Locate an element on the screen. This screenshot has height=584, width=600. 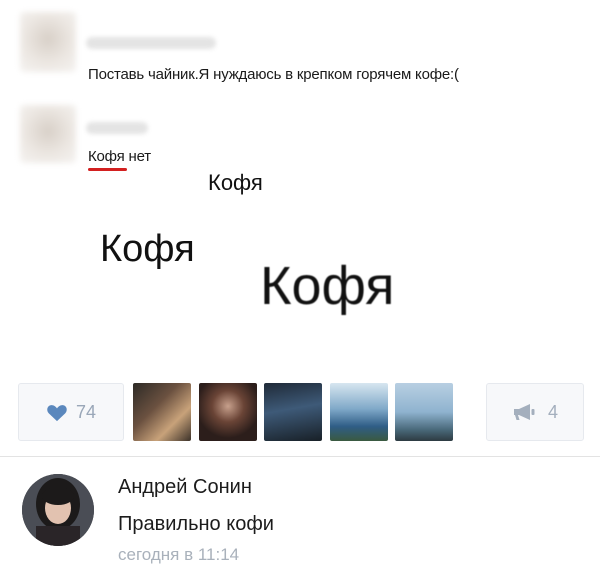
divider is located at coordinates (300, 456).